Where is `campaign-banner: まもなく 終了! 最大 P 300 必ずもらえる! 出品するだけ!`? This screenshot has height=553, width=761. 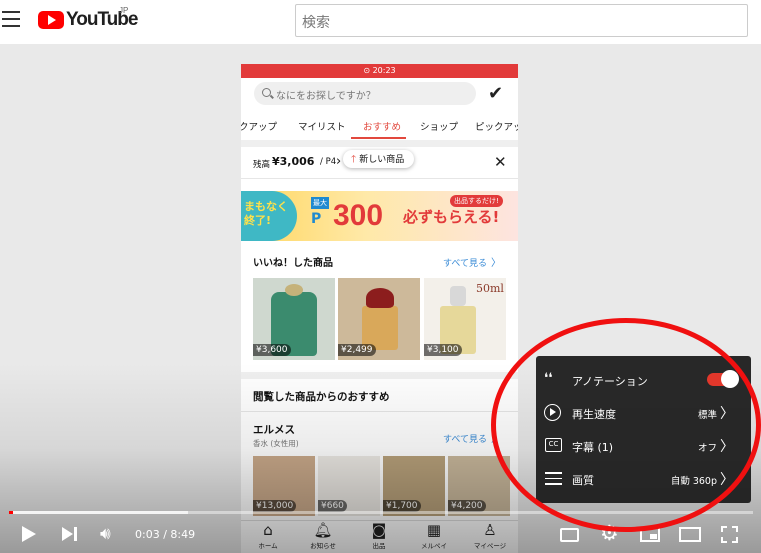
campaign-banner: まもなく 終了! 最大 P 300 必ずもらえる! 出品するだけ! is located at coordinates (379, 216).